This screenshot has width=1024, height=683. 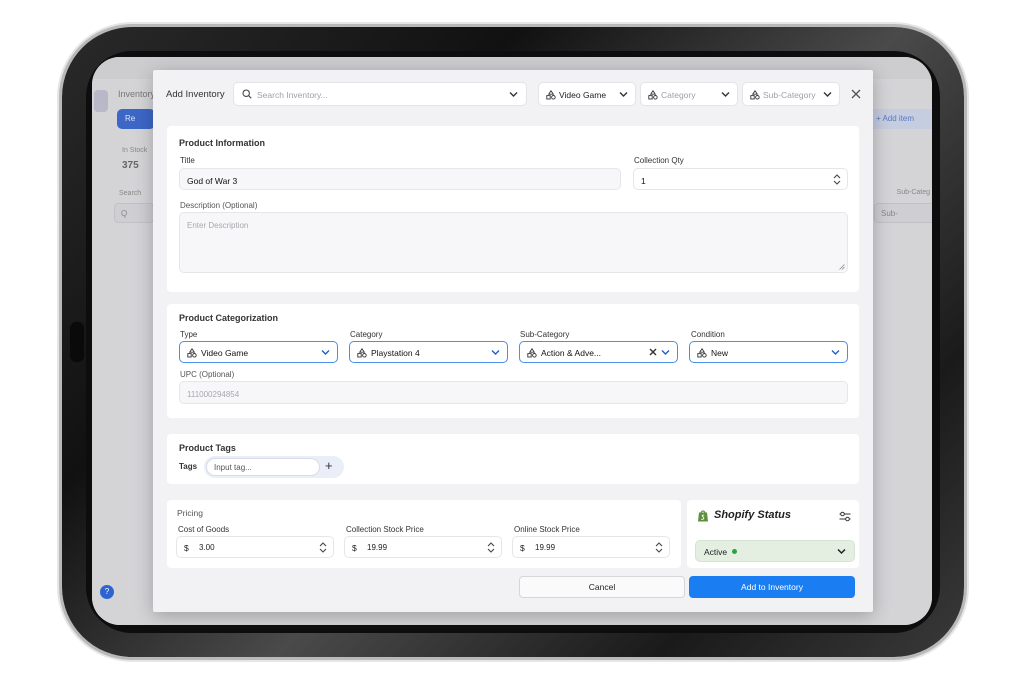 What do you see at coordinates (423, 547) in the screenshot?
I see `collection-price-input: $ 19.99` at bounding box center [423, 547].